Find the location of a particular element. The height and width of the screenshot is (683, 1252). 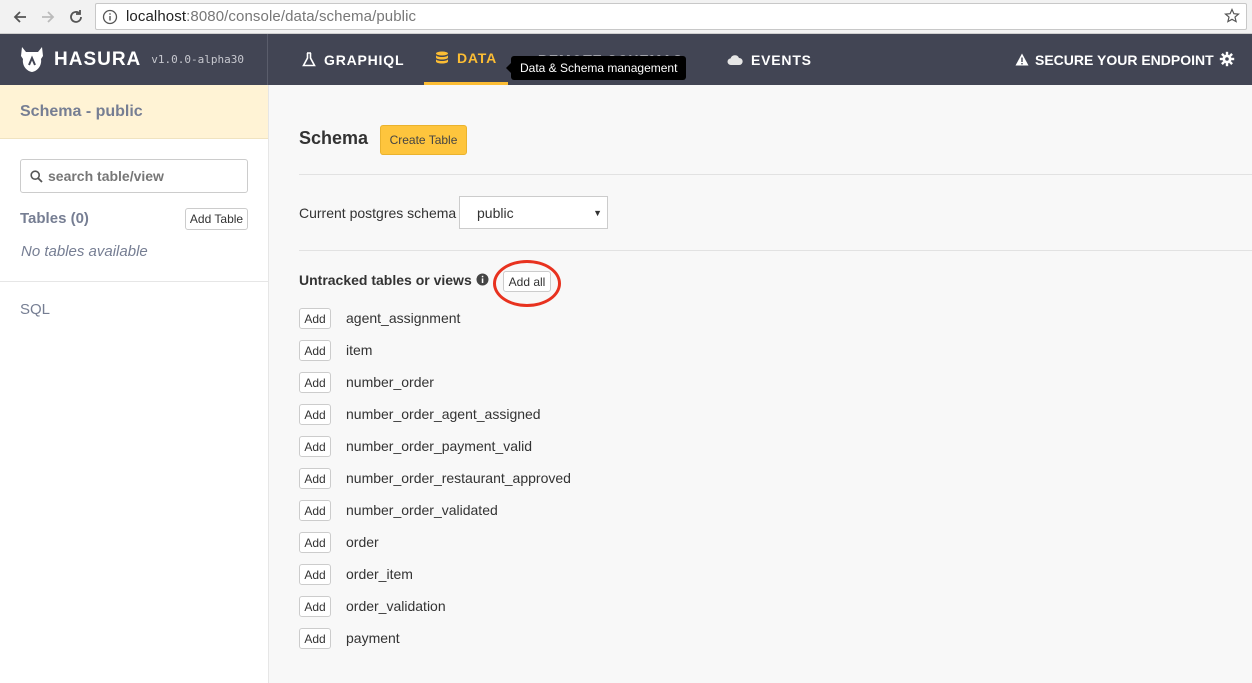

tab-events: EVENTS is located at coordinates (769, 59).